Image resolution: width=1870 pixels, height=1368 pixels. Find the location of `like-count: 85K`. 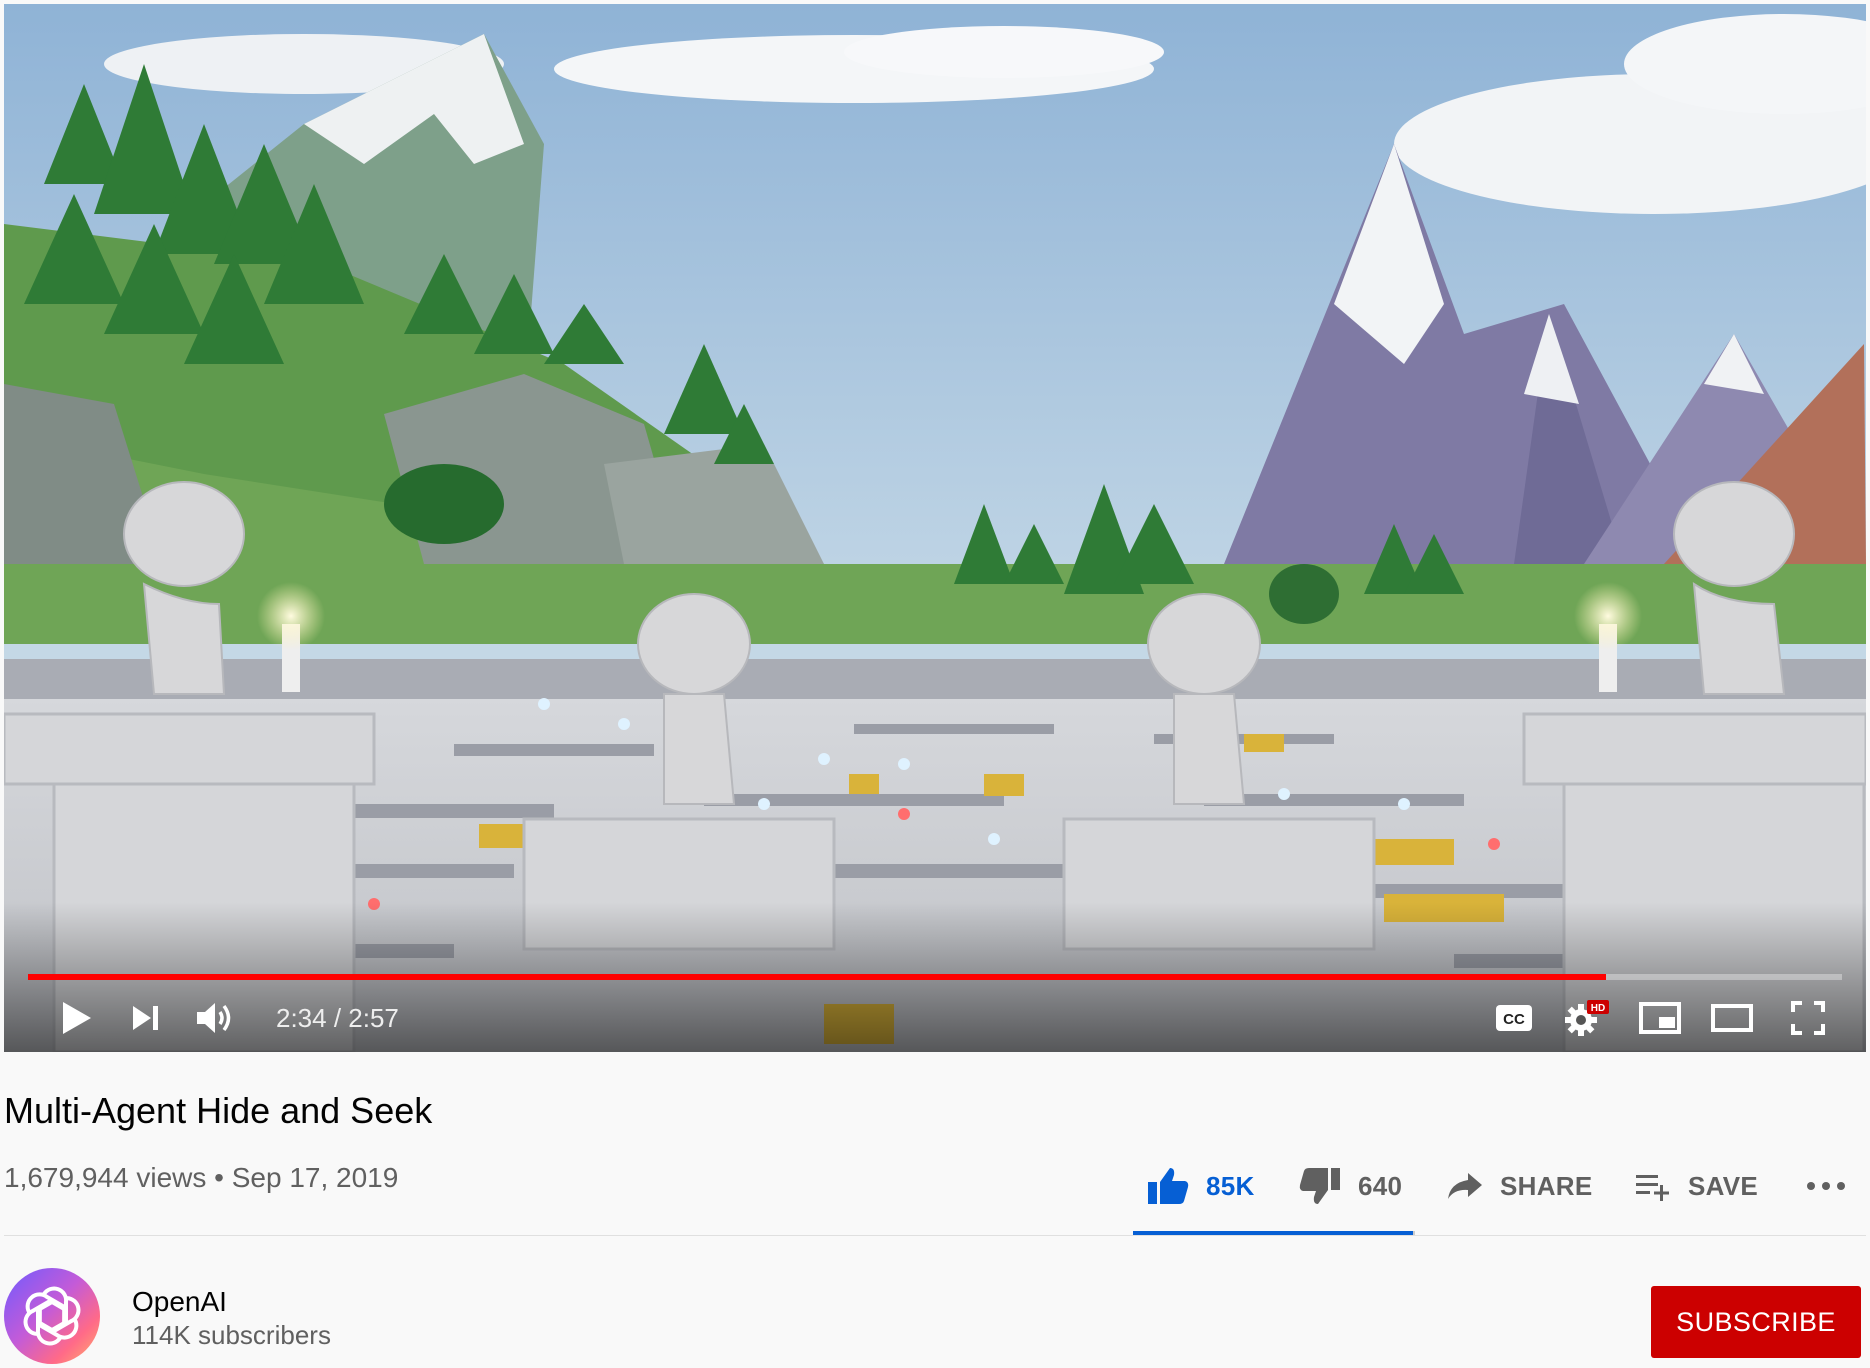

like-count: 85K is located at coordinates (1230, 1185).